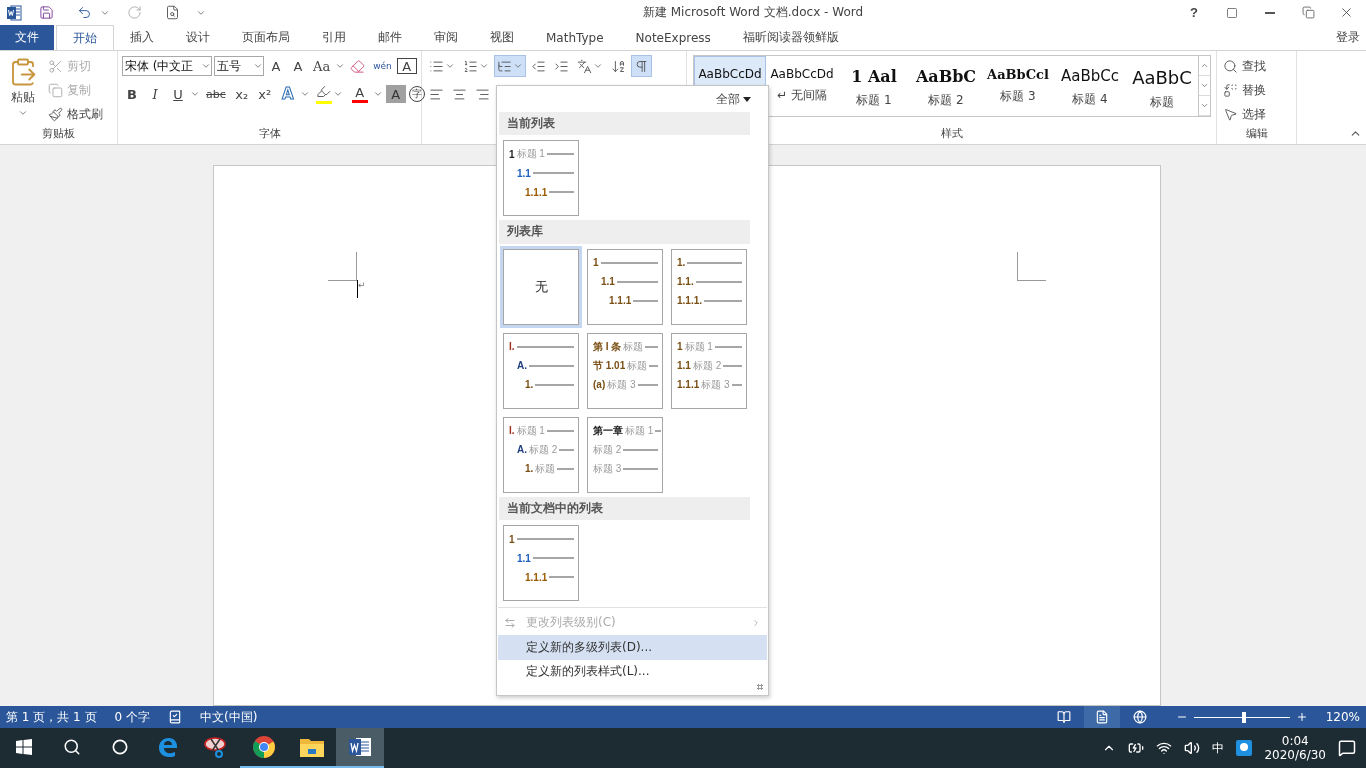 This screenshot has height=768, width=1366. I want to click on group-label: 样式, so click(951, 134).